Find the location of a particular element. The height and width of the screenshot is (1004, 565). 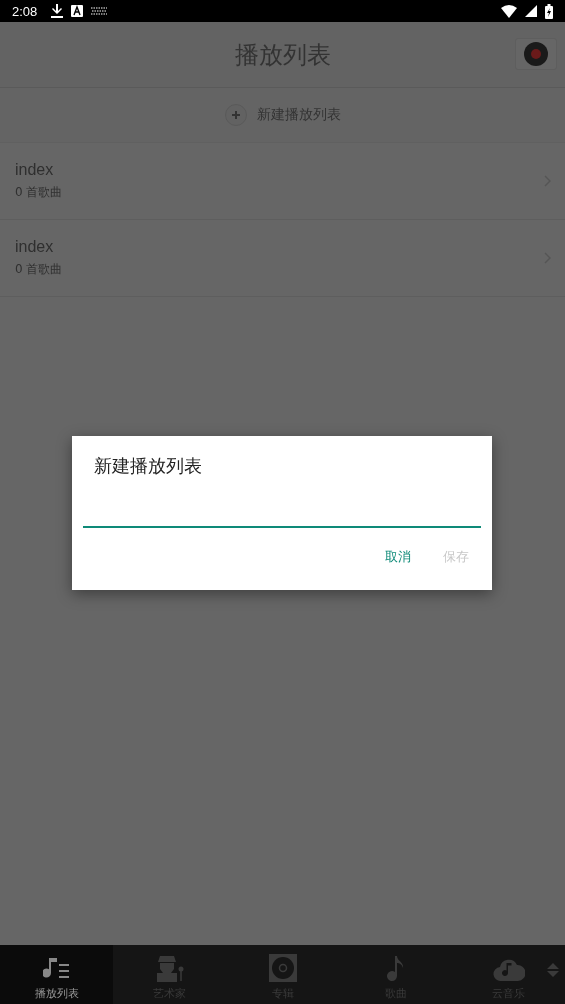

battery-icon is located at coordinates (549, 11).